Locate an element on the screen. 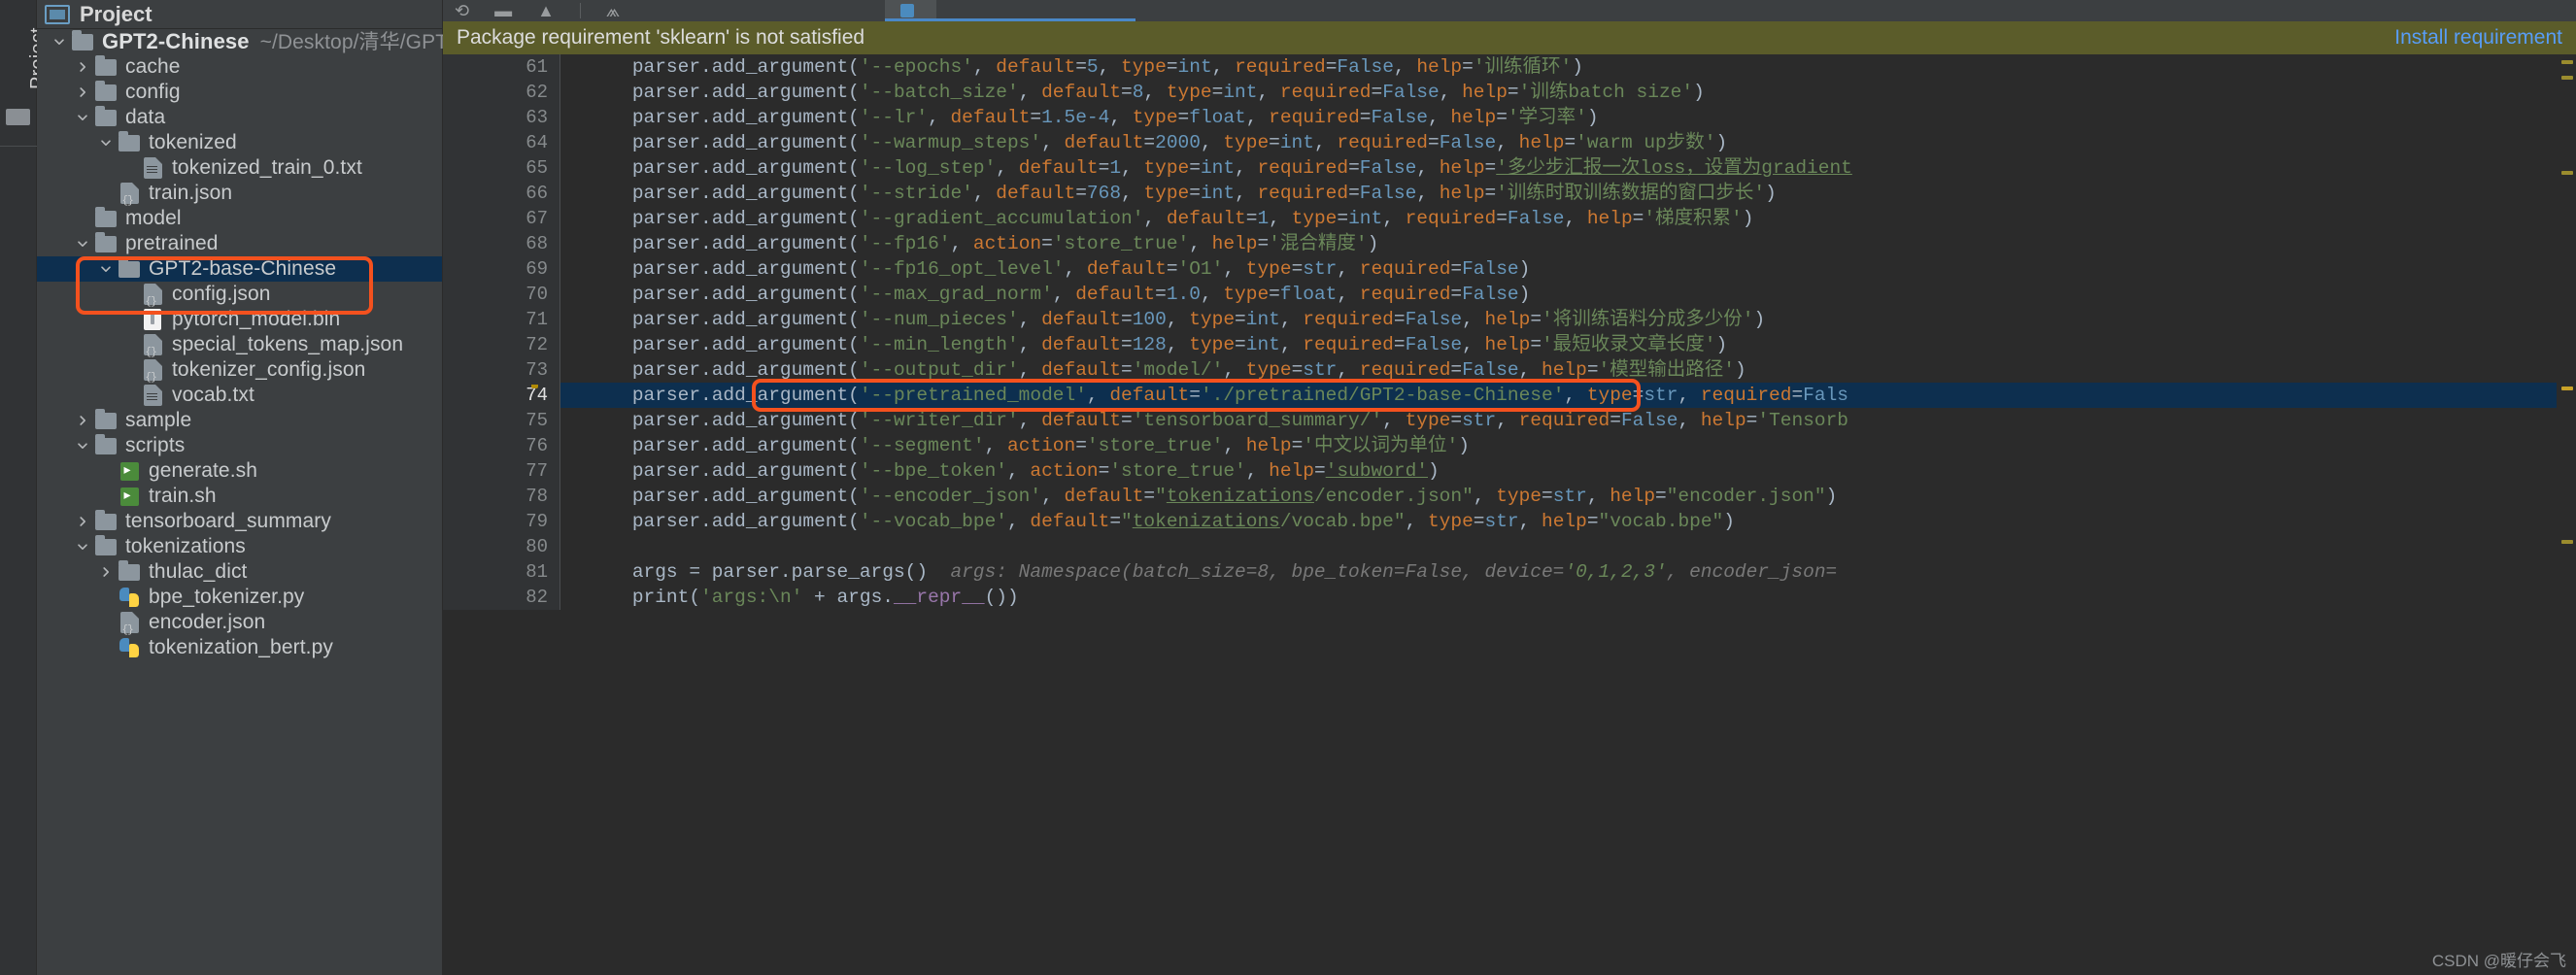  line-gutter: 63 is located at coordinates (501, 117).